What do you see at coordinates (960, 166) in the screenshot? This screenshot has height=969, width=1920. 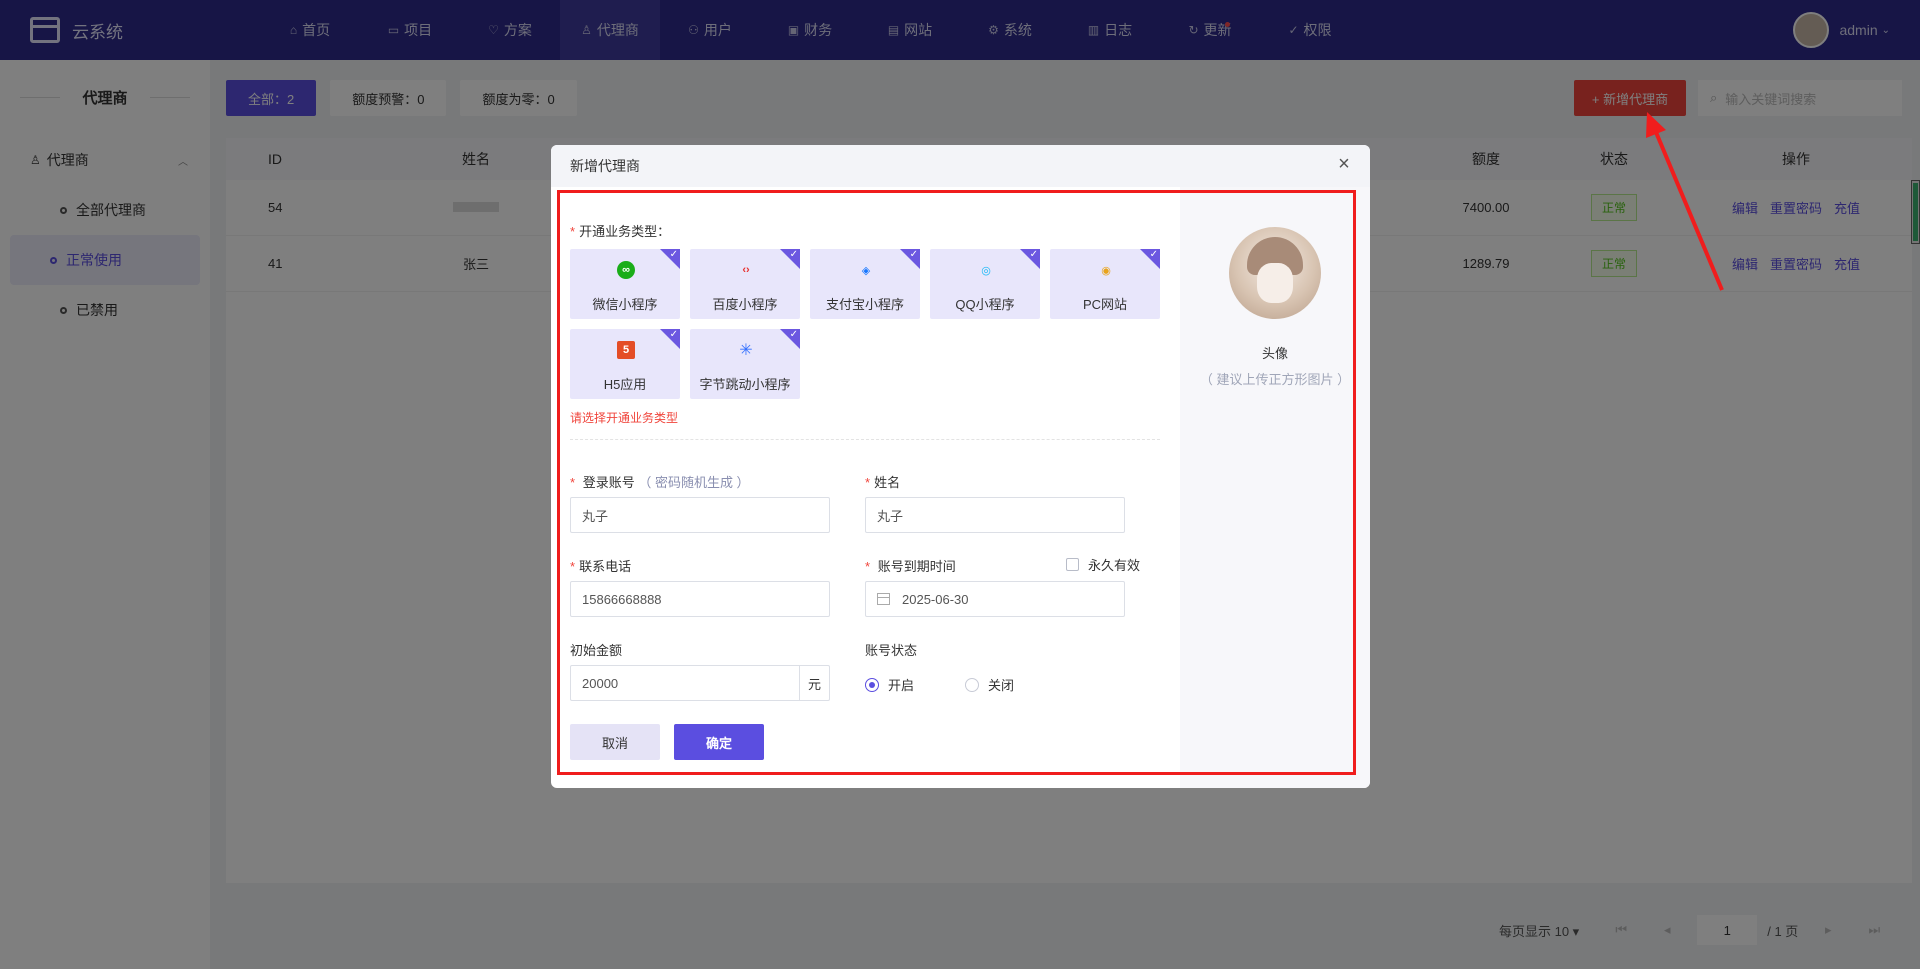 I see `modal-header: 新增代理商 ×` at bounding box center [960, 166].